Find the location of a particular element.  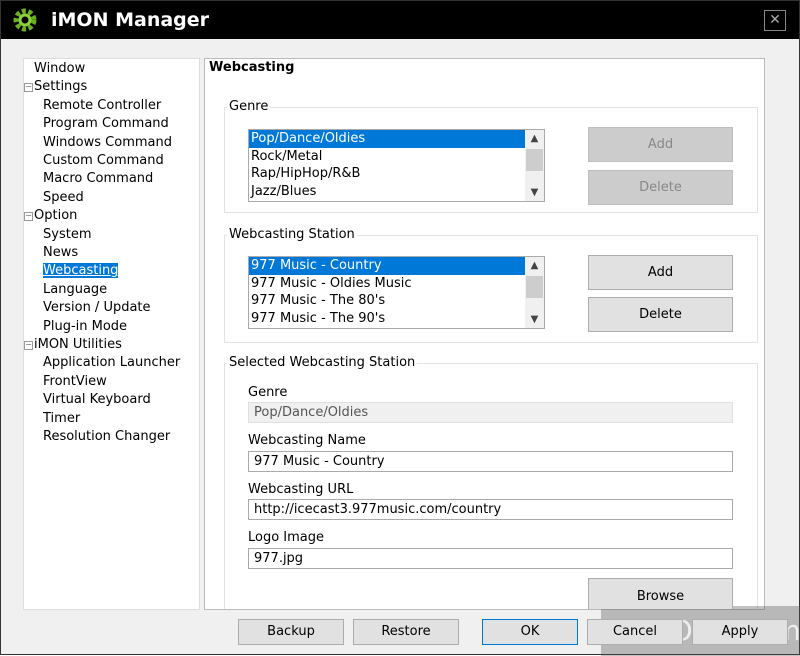

tree-item-label: Macro Command is located at coordinates (98, 179).